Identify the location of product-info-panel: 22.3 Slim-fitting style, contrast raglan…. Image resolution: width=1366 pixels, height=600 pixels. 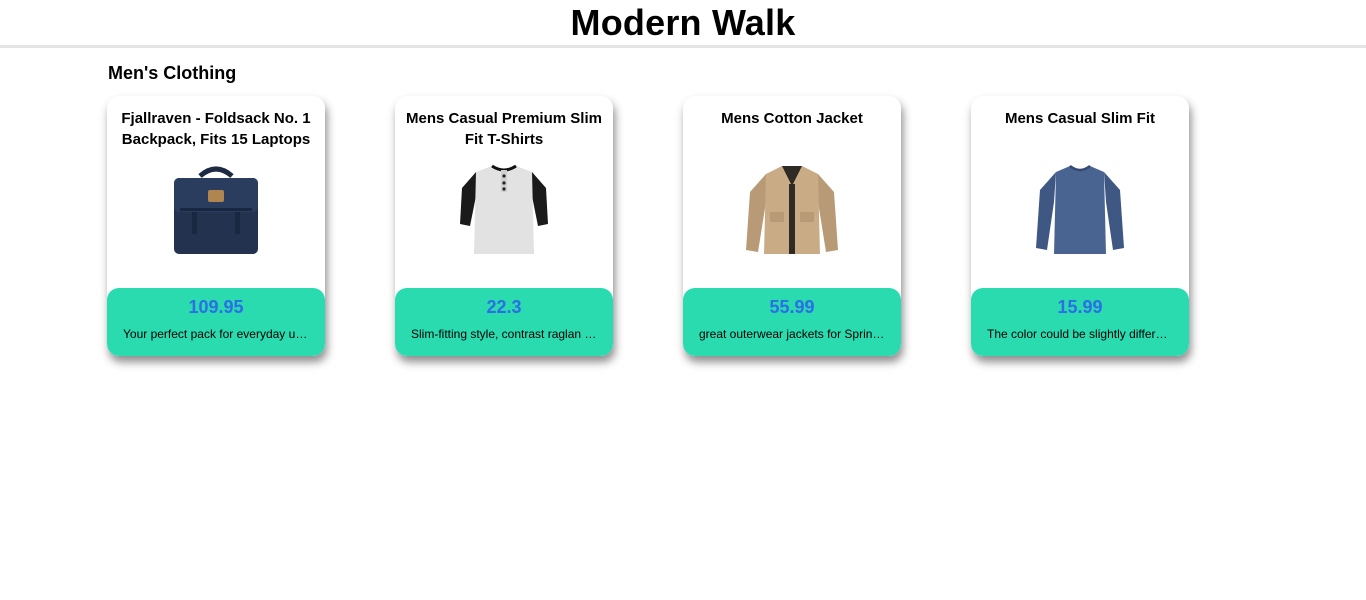
(504, 322).